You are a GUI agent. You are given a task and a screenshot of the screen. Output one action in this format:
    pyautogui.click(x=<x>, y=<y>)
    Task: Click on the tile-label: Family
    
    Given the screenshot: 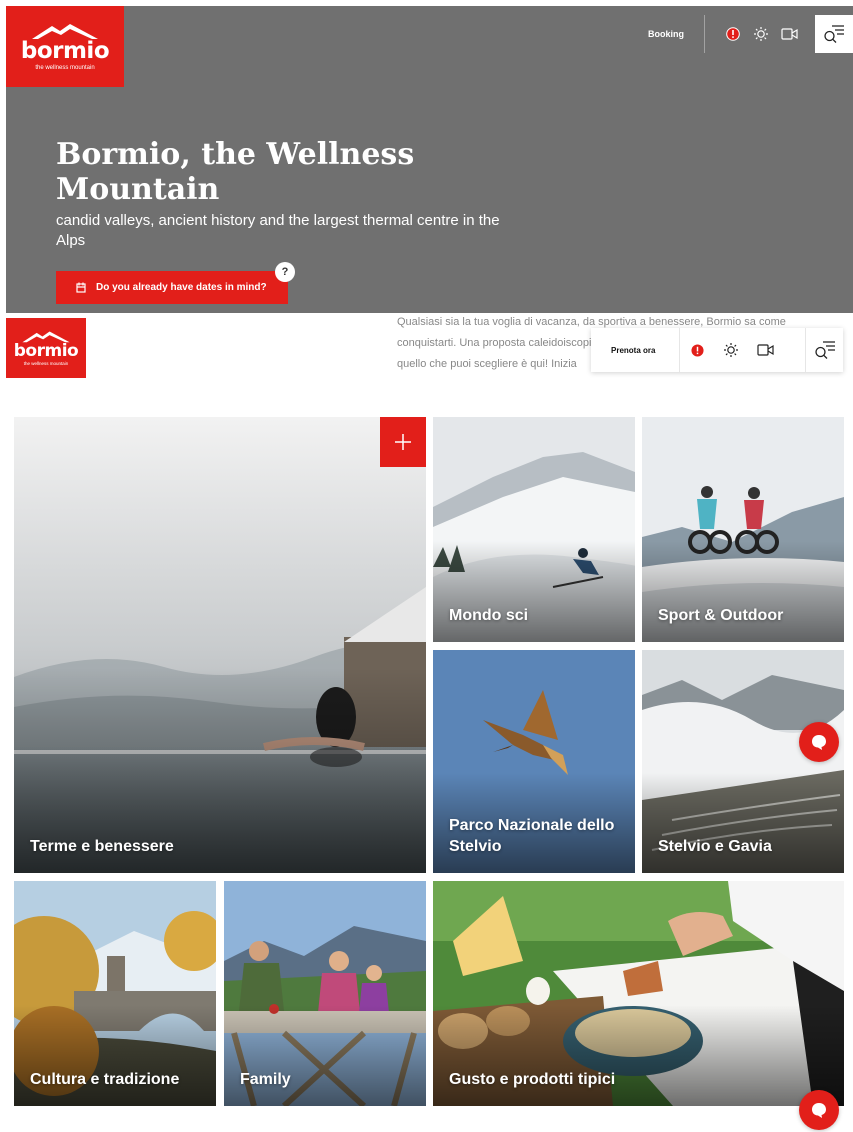 What is the action you would take?
    pyautogui.click(x=265, y=1079)
    